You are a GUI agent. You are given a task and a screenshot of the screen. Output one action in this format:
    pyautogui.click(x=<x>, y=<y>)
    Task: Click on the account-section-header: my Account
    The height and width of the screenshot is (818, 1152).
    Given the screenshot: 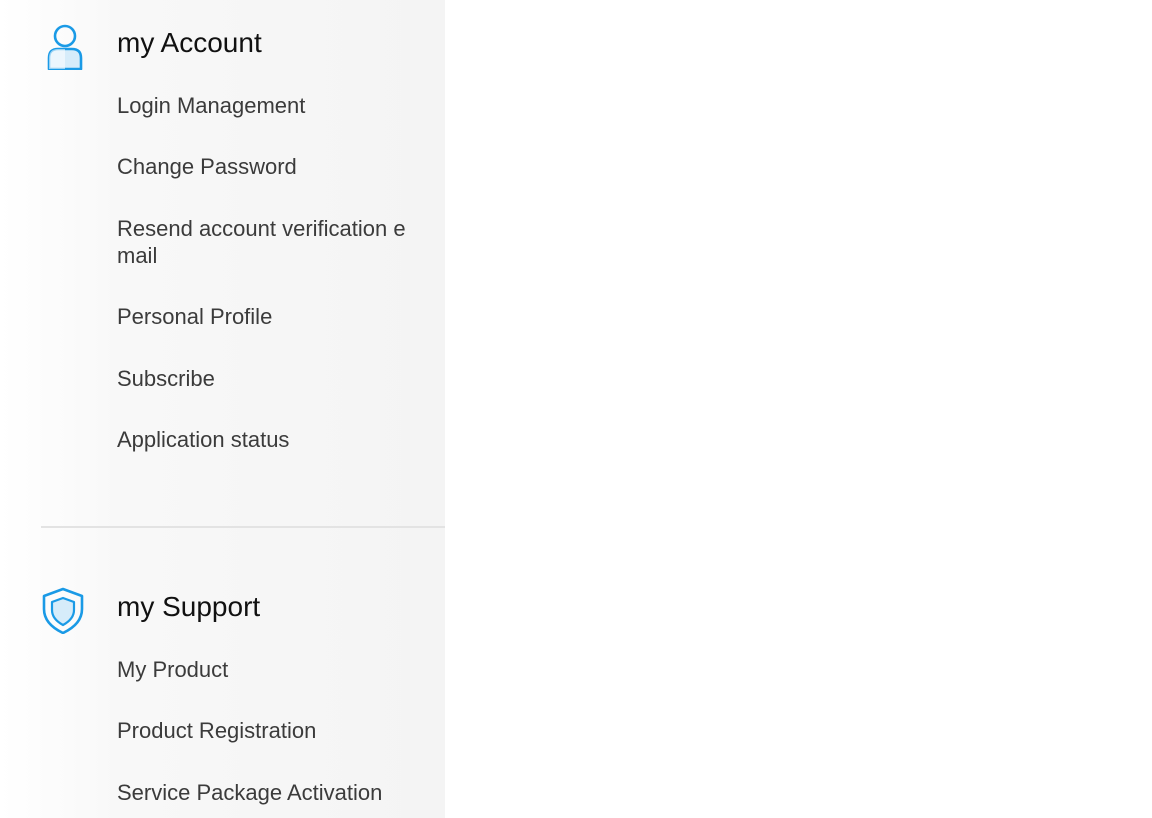 What is the action you would take?
    pyautogui.click(x=222, y=45)
    